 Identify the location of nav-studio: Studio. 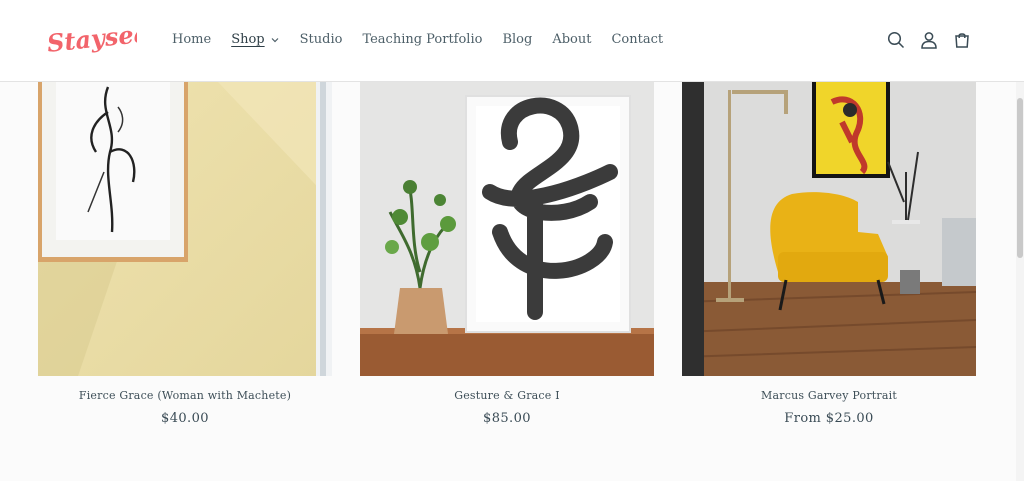
(321, 39).